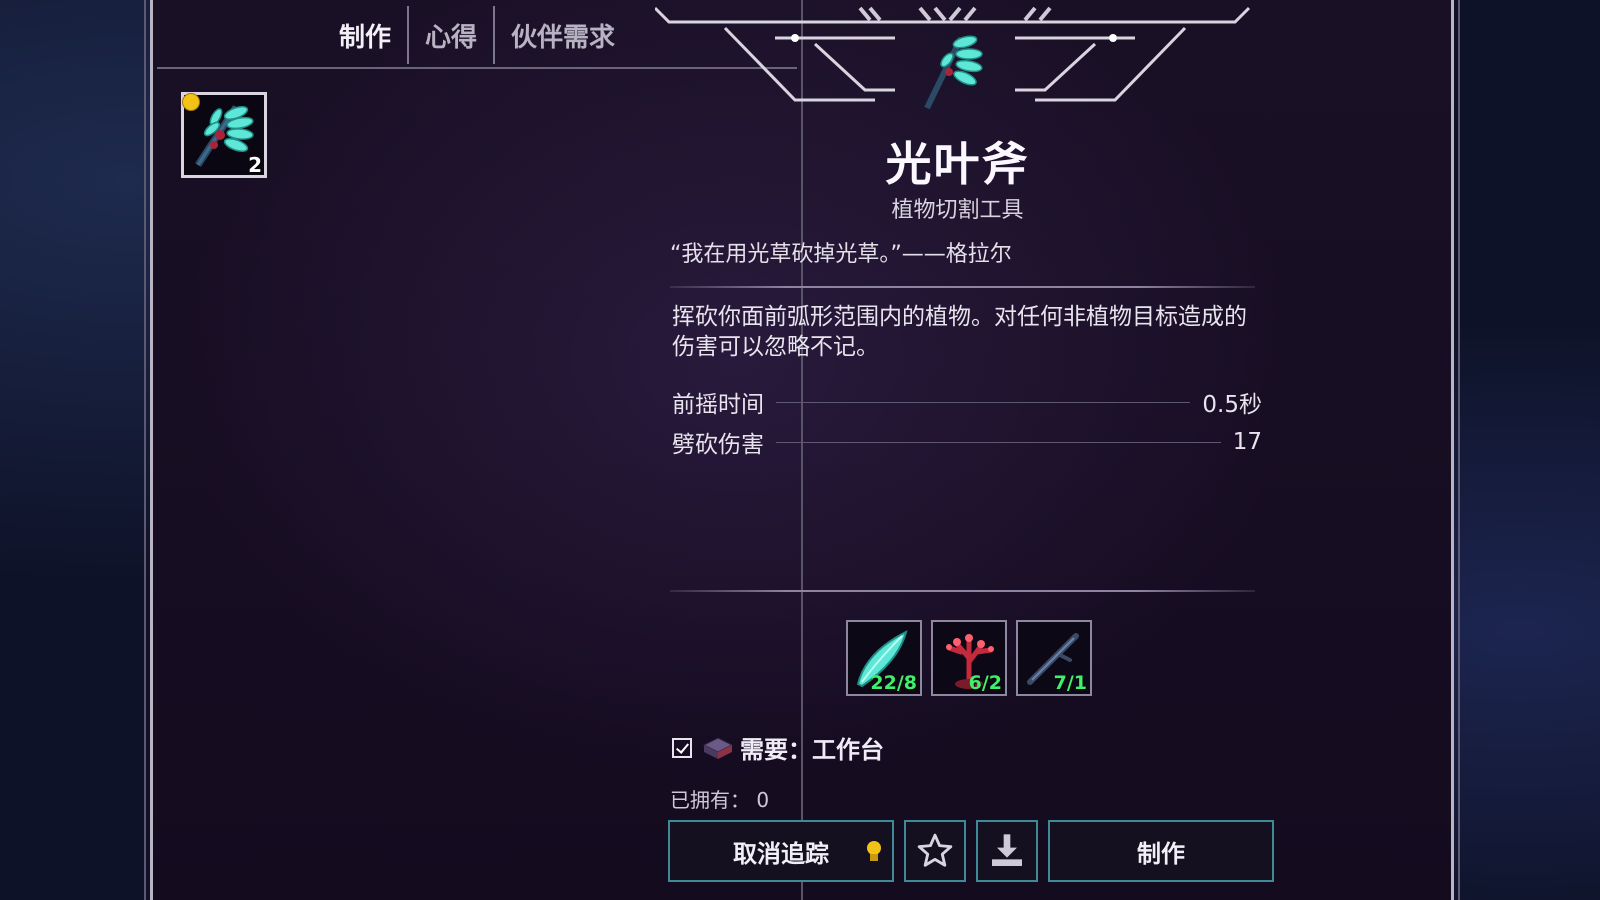 The height and width of the screenshot is (900, 1600). Describe the element at coordinates (224, 135) in the screenshot. I see `recipe-slot-glow-leaf-axe: 2` at that location.